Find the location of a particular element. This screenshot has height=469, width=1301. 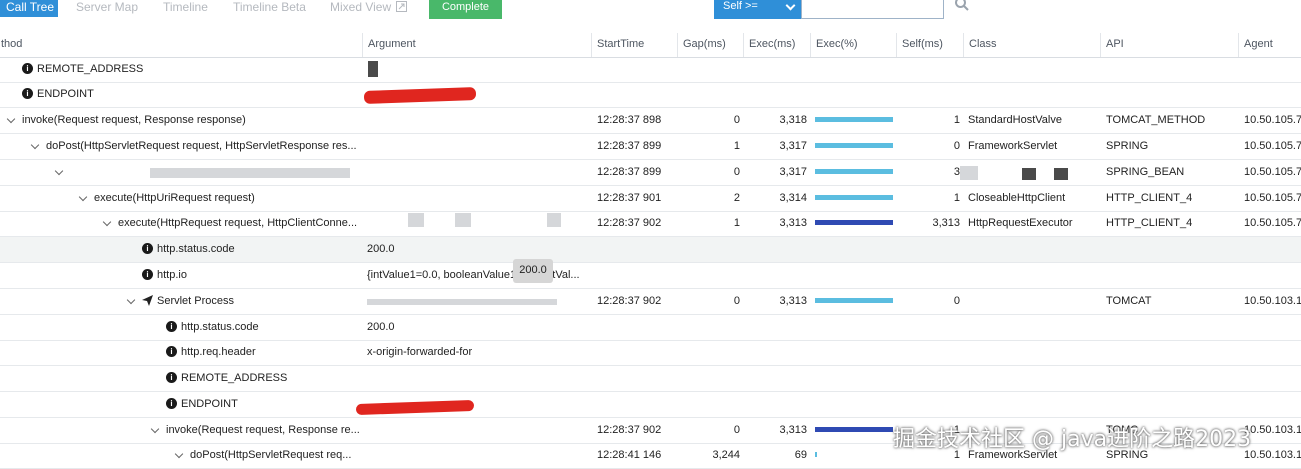

gap-cell: 0 is located at coordinates (736, 172).